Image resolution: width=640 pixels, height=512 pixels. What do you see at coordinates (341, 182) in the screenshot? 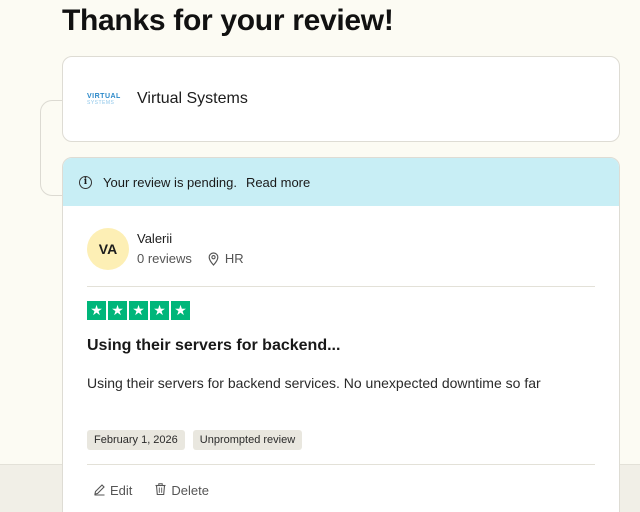
I see `pending-banner: i Your review is pending. Read more` at bounding box center [341, 182].